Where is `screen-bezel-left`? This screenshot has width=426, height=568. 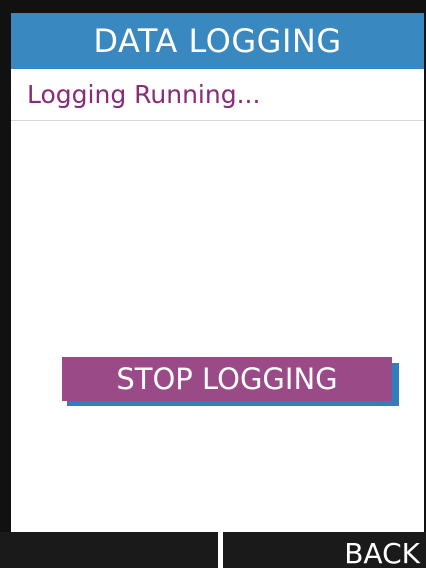
screen-bezel-left is located at coordinates (5, 284).